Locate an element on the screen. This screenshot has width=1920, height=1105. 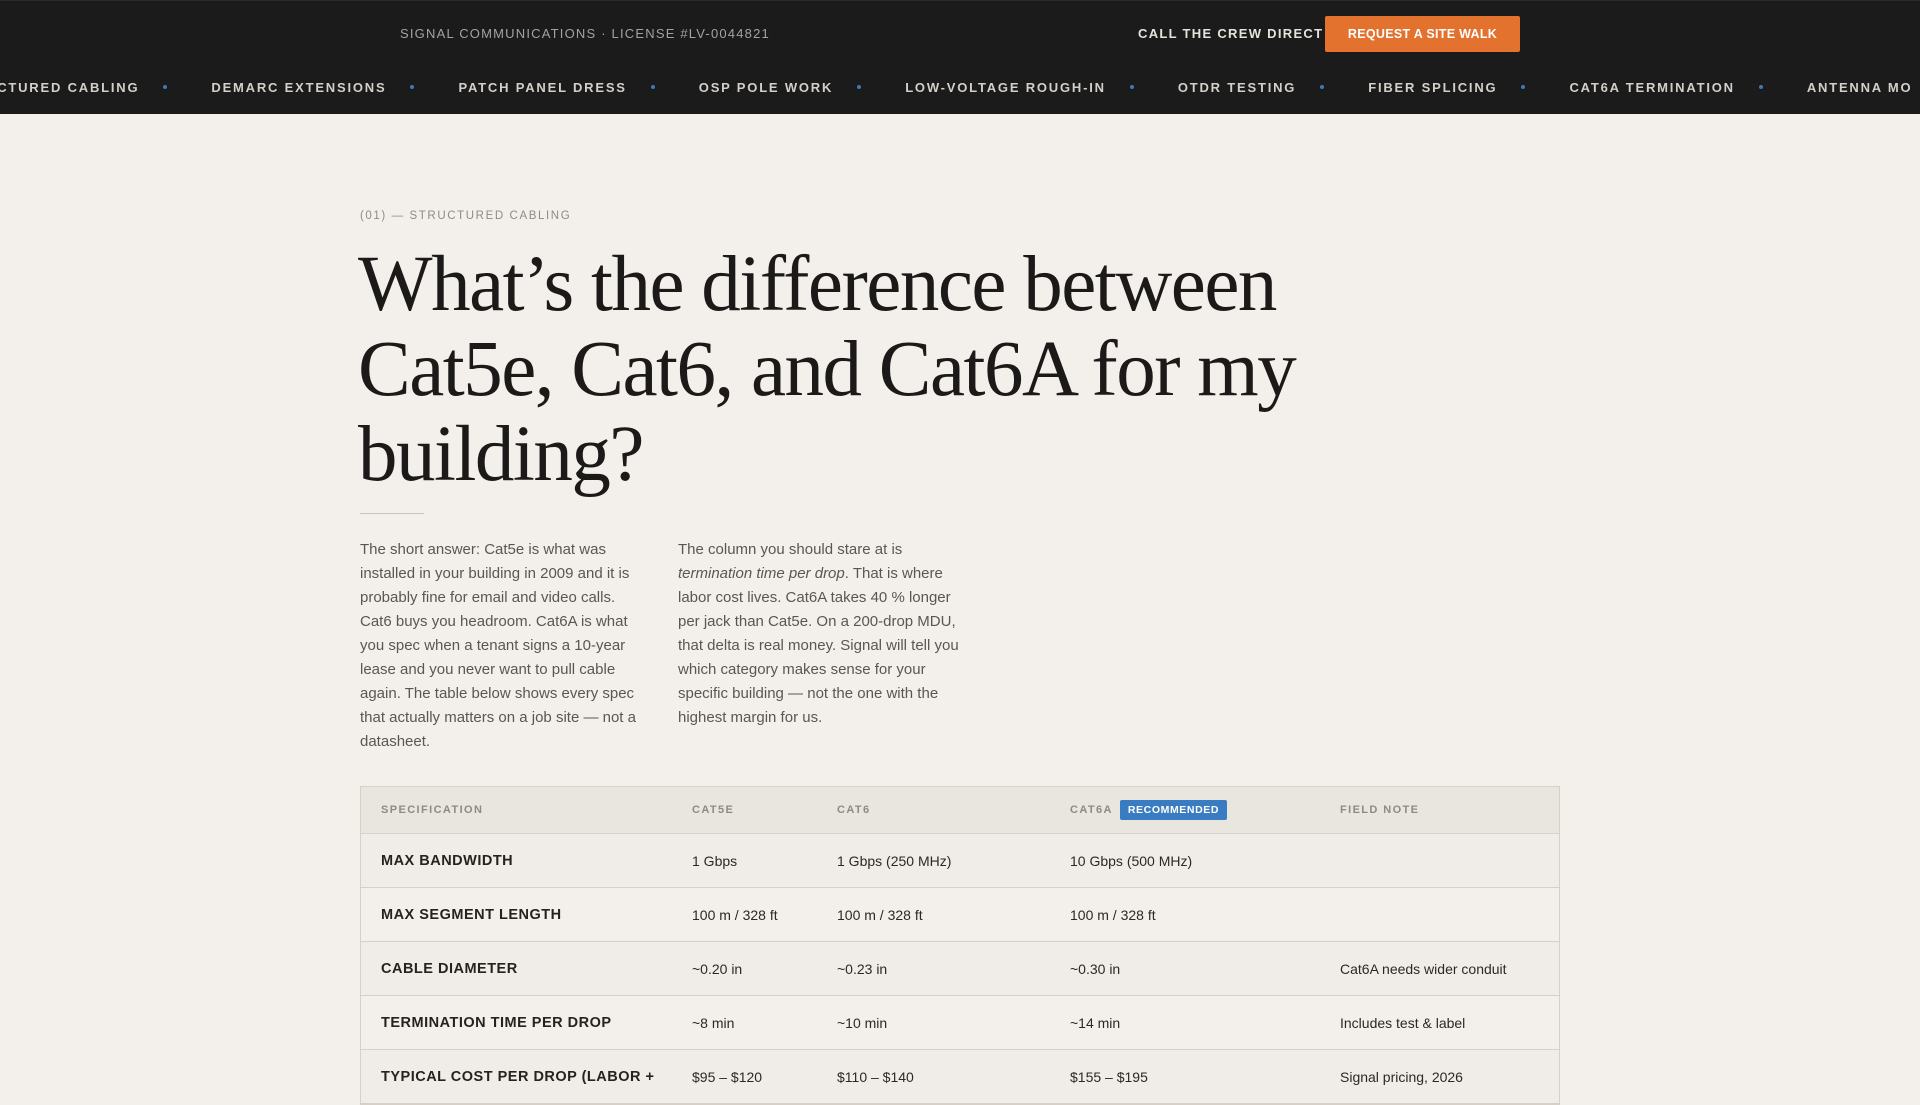
ticker-item: LOW-VOLTAGE ROUGH-IN is located at coordinates (1005, 87).